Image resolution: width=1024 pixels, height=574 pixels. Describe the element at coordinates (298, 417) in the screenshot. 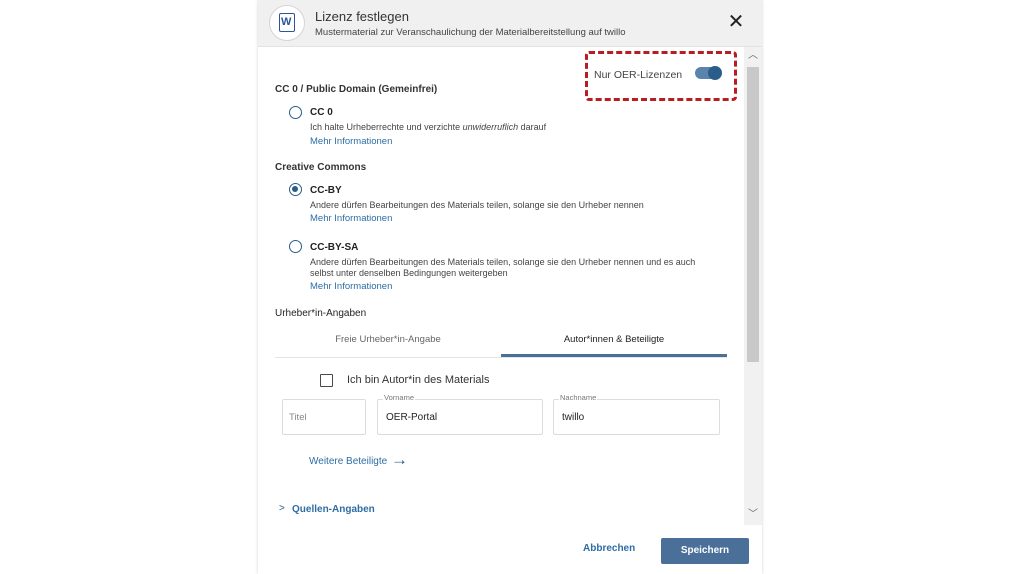

I see `title-placeholder: Titel` at that location.